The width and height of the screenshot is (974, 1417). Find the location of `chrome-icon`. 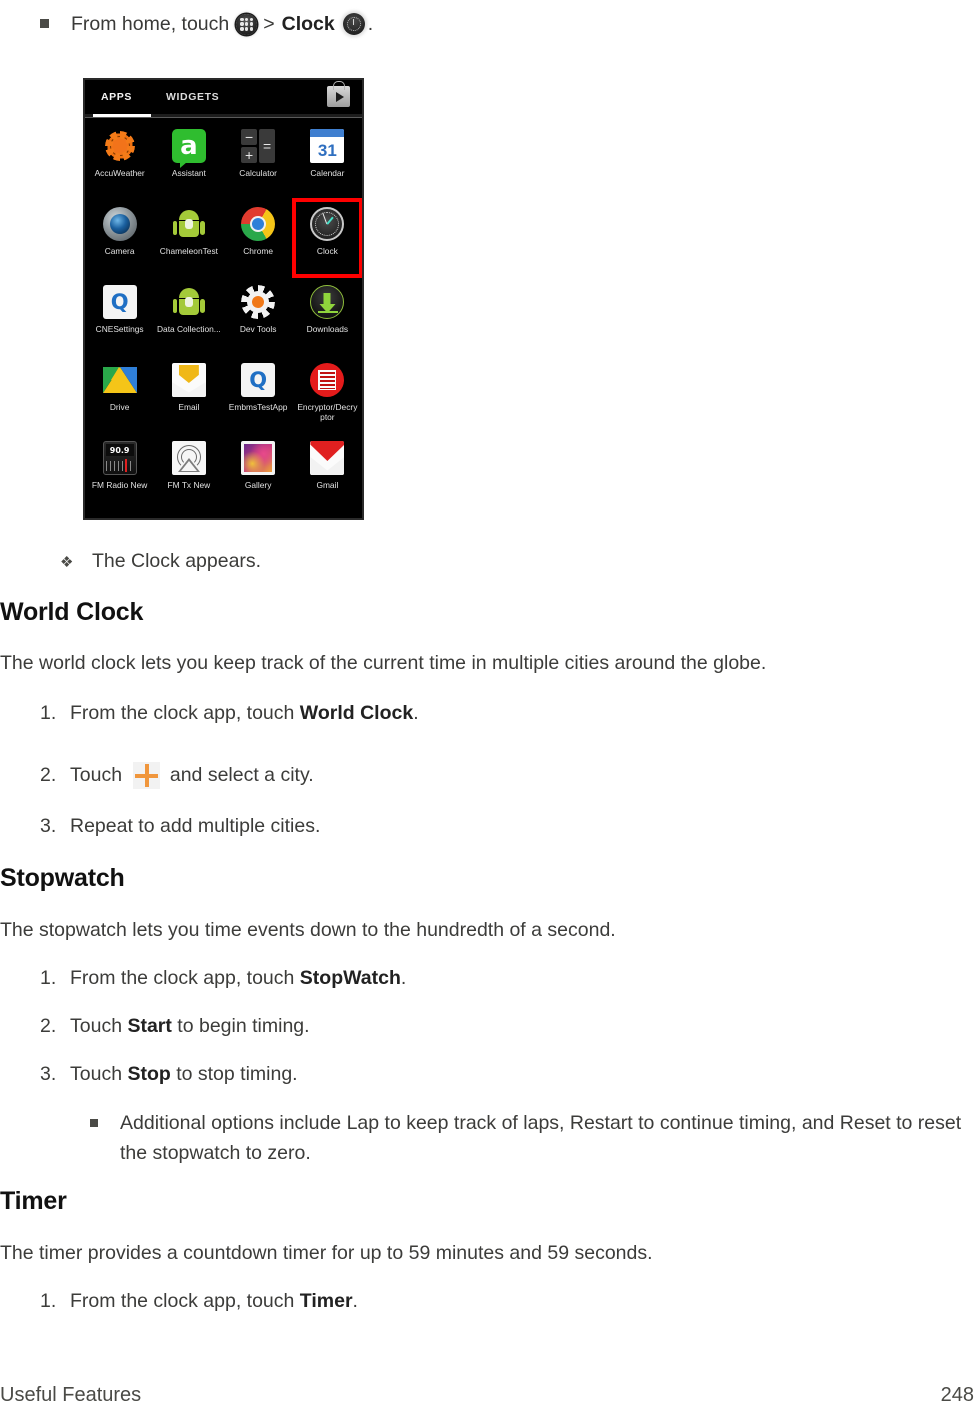

chrome-icon is located at coordinates (258, 224).